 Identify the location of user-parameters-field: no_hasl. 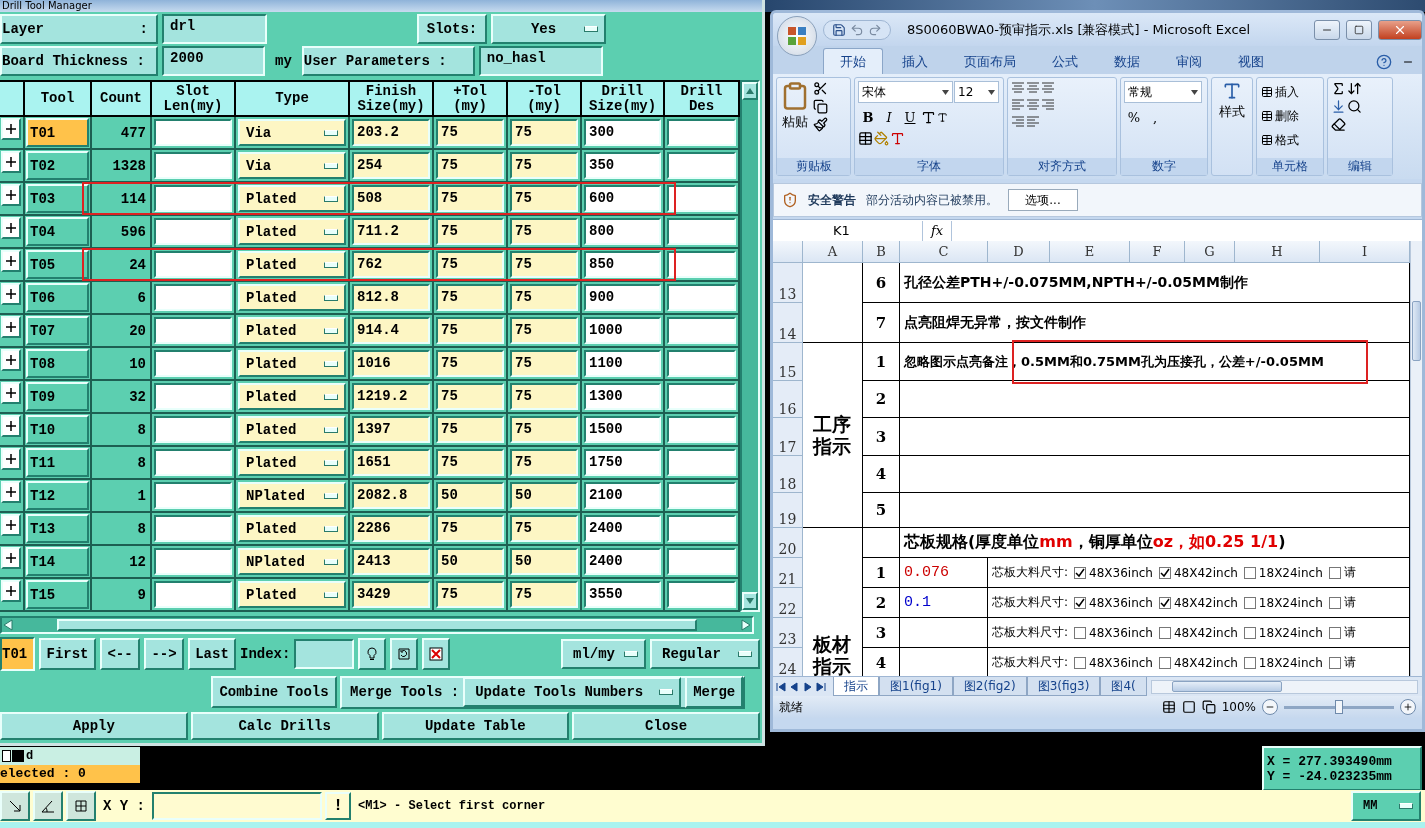
(540, 61).